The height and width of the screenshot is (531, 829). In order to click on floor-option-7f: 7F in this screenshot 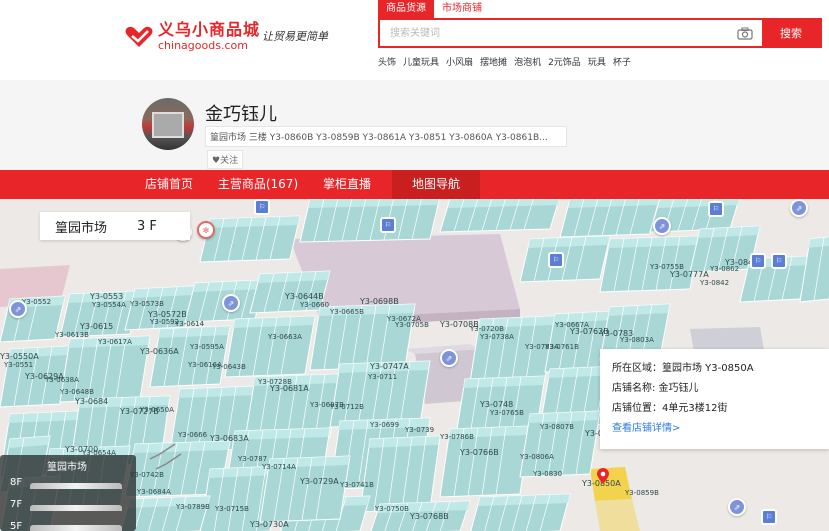, I will do `click(16, 504)`.